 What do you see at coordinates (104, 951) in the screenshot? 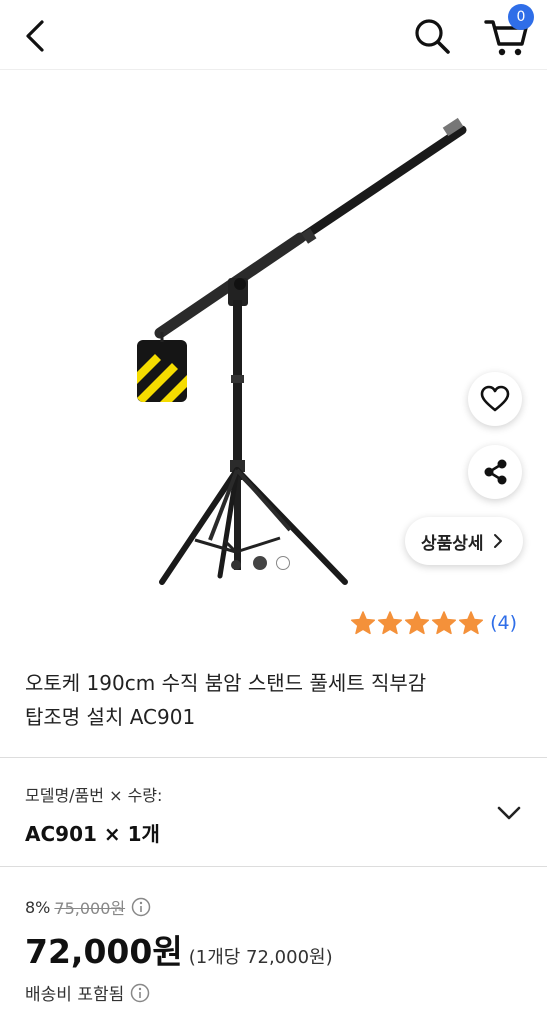
I see `sale-price: 72,000원` at bounding box center [104, 951].